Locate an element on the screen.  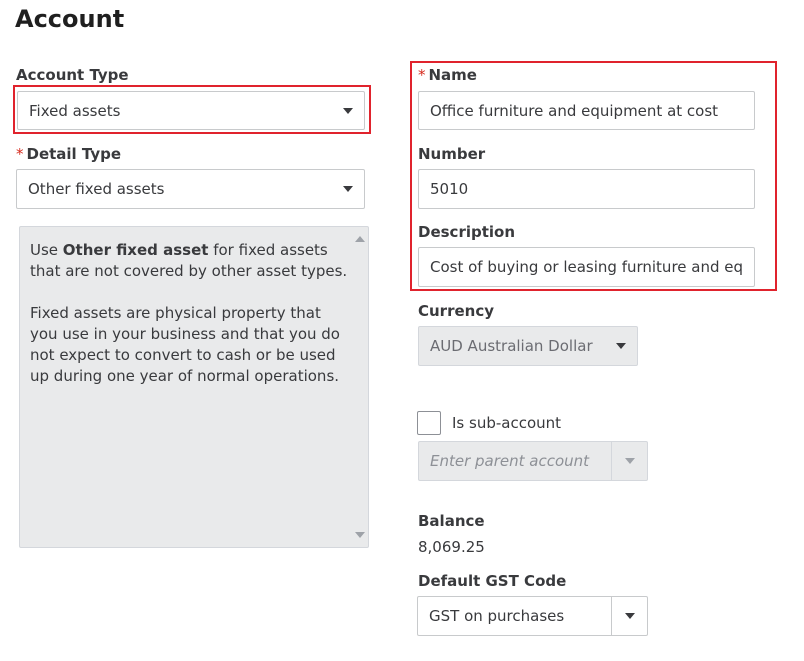
sub-account-label: Is sub-account is located at coordinates (507, 423).